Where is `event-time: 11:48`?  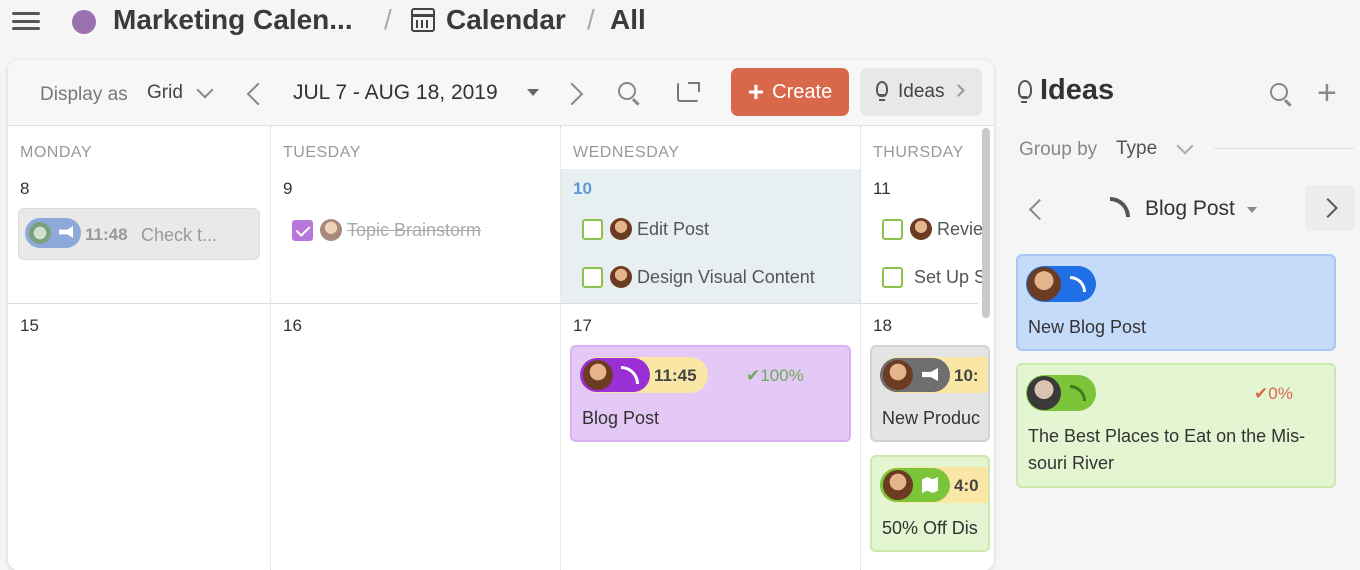
event-time: 11:48 is located at coordinates (106, 234).